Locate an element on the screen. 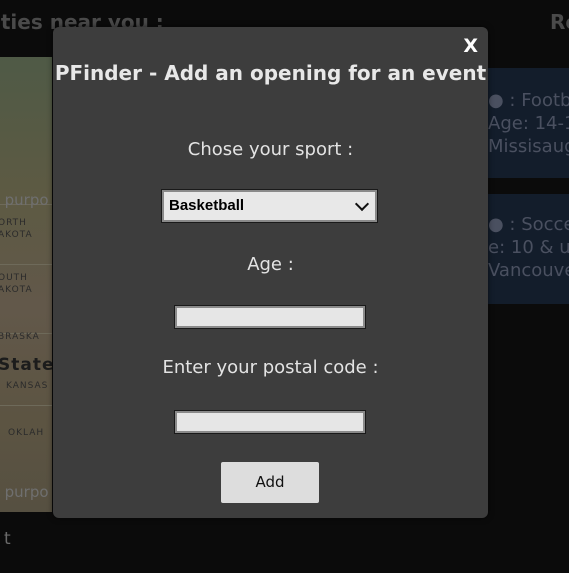 The height and width of the screenshot is (573, 569). event-card-age: e: 10 & ur is located at coordinates (528, 247).